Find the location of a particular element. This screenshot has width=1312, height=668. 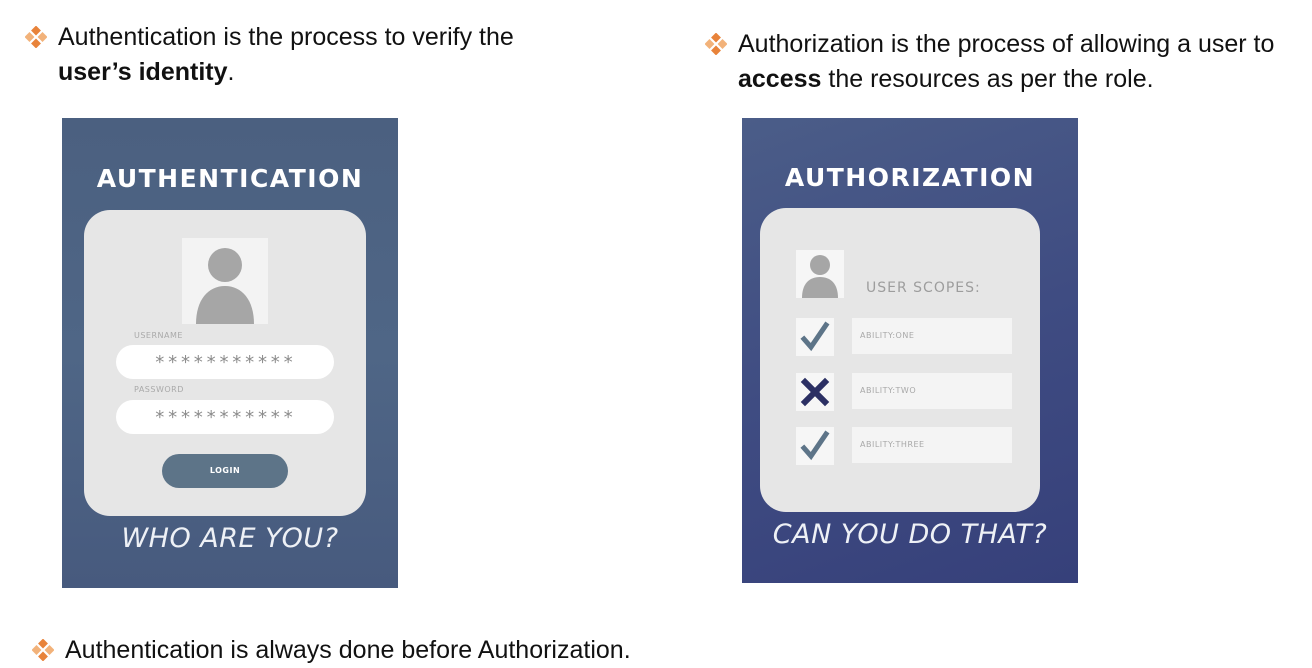

scope-label-box: ABILITY:TWO is located at coordinates (932, 391).